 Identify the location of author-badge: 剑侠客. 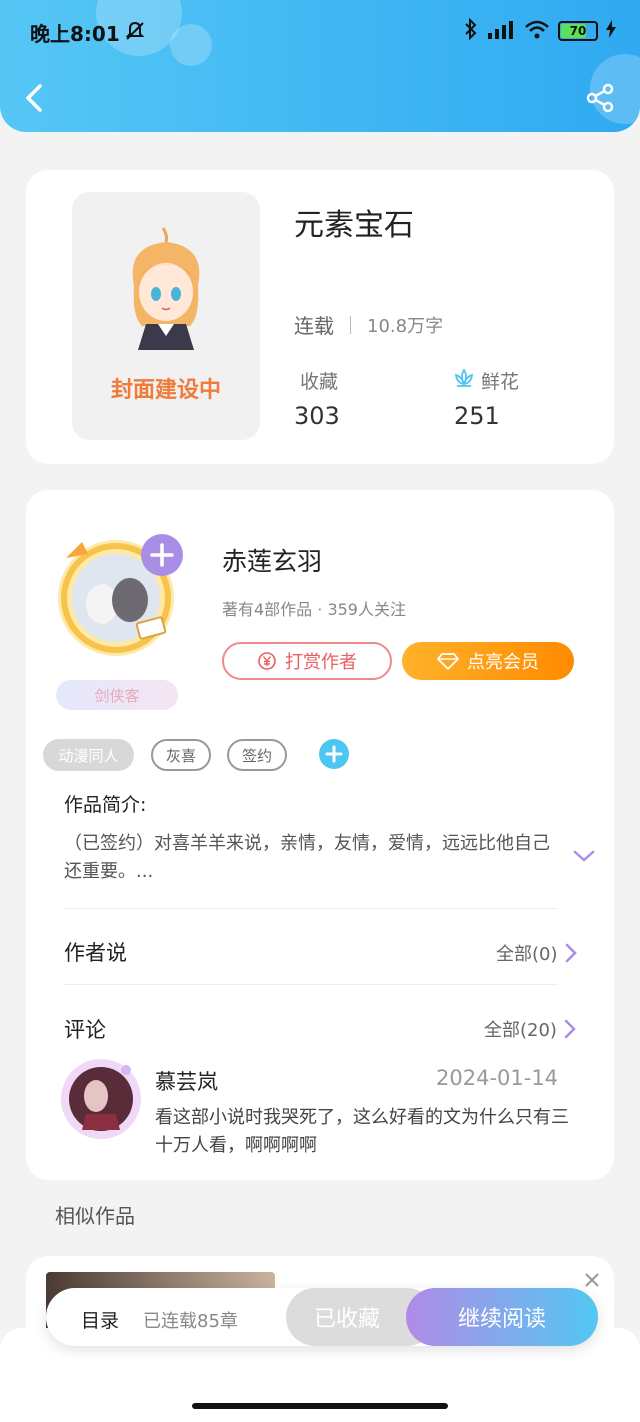
(117, 695).